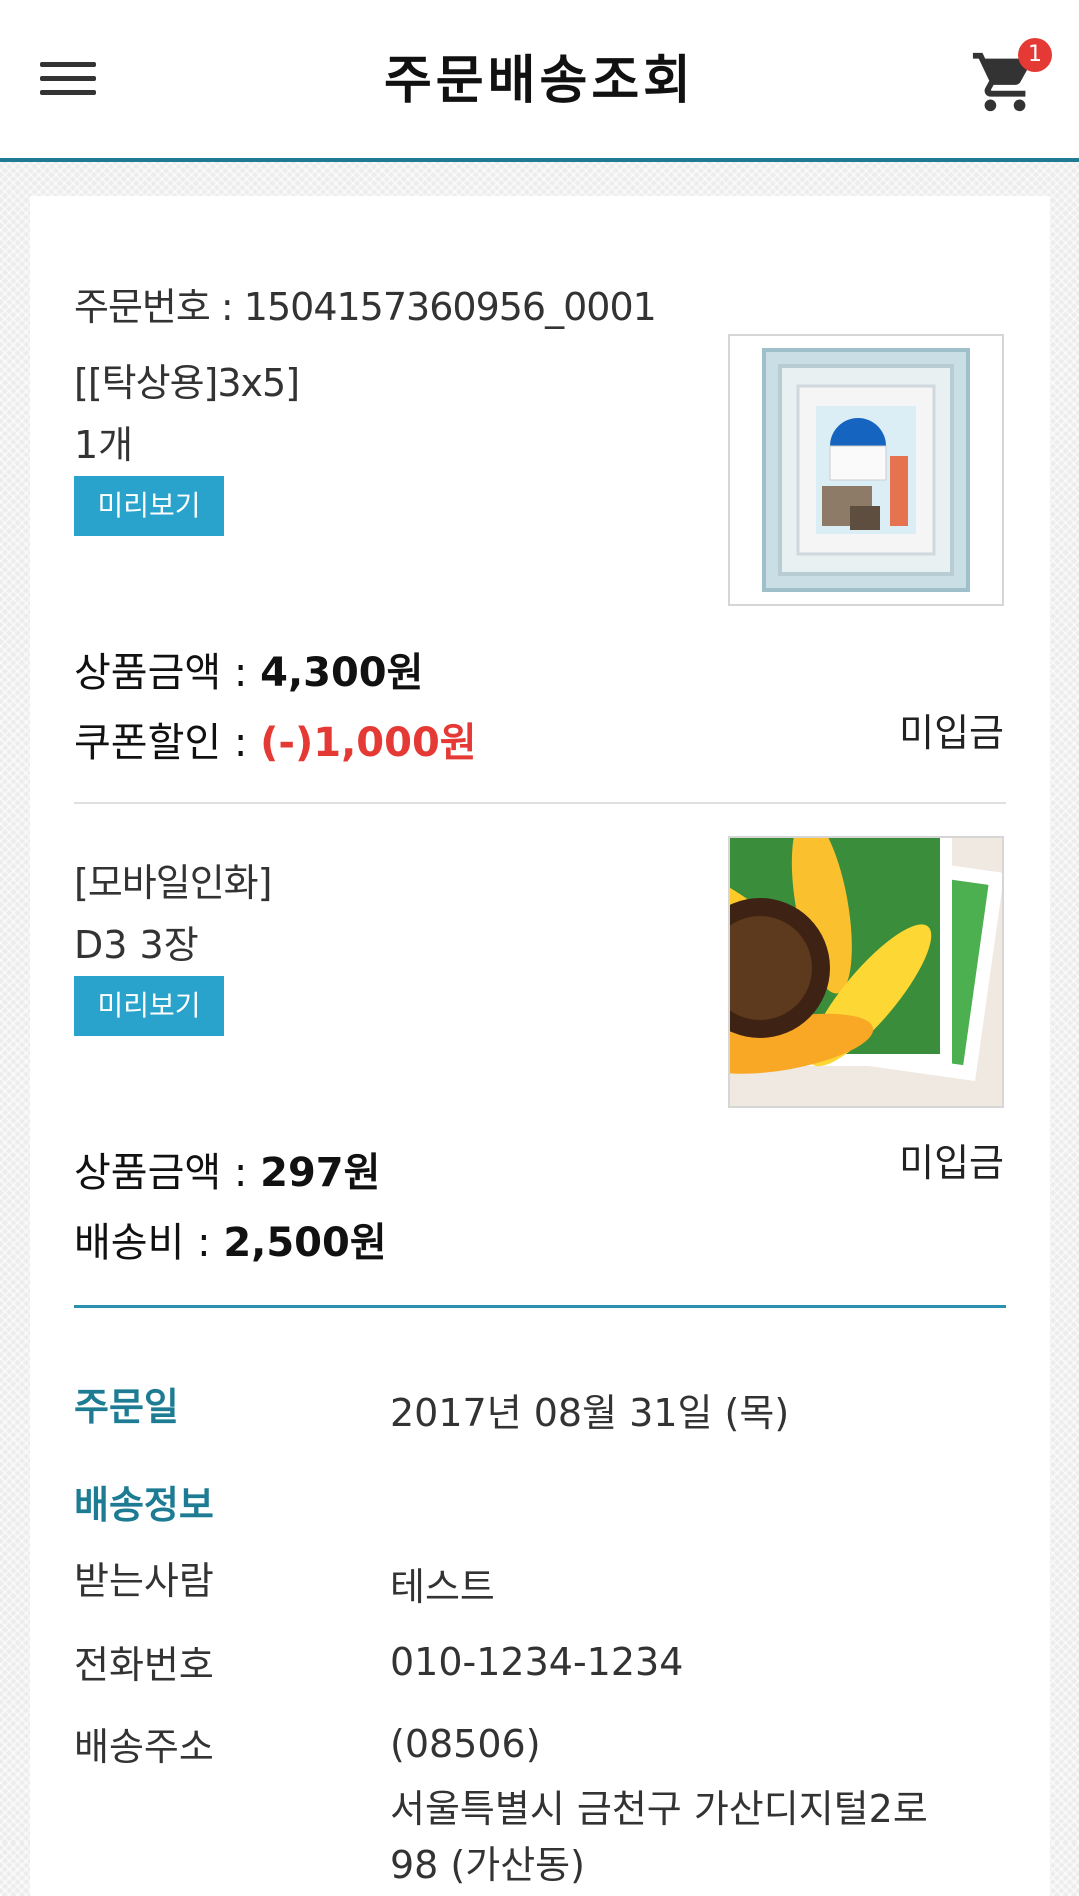 Image resolution: width=1079 pixels, height=1896 pixels. I want to click on postcode-value: (08506), so click(465, 1744).